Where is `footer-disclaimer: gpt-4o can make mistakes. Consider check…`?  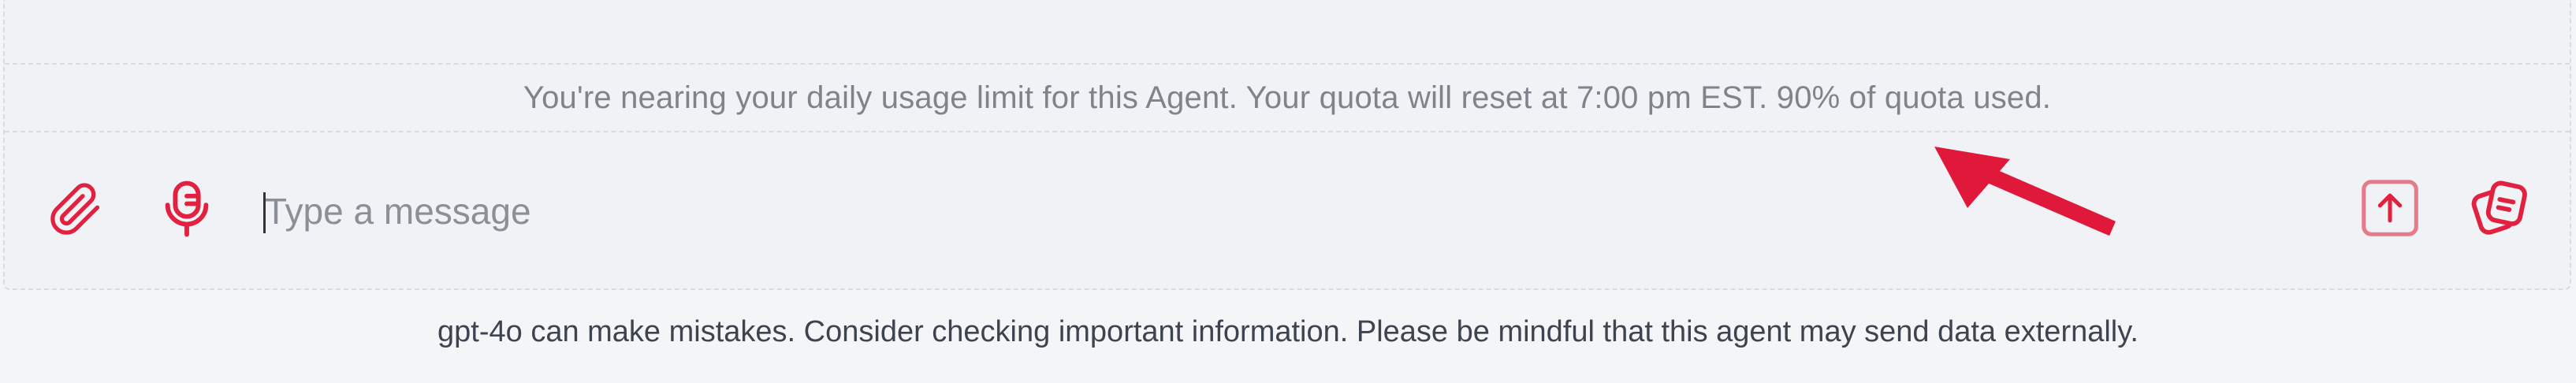 footer-disclaimer: gpt-4o can make mistakes. Consider check… is located at coordinates (1288, 331).